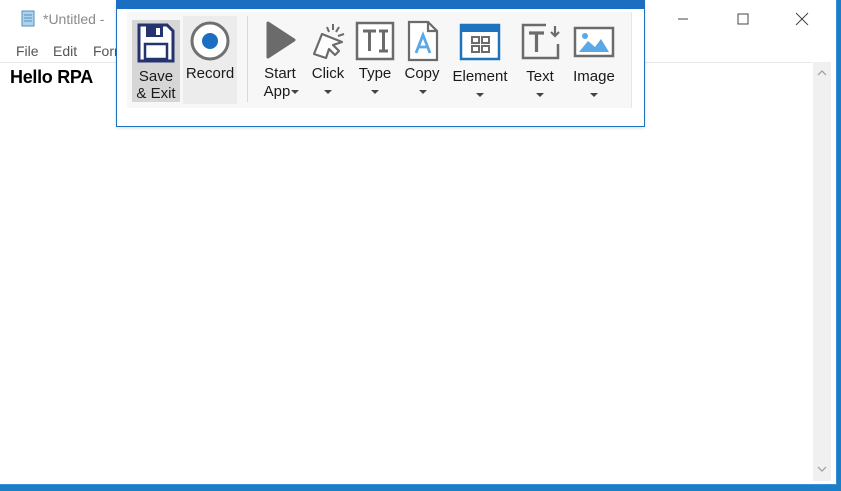 The width and height of the screenshot is (841, 491). I want to click on start-app-label-1: Start, so click(280, 73).